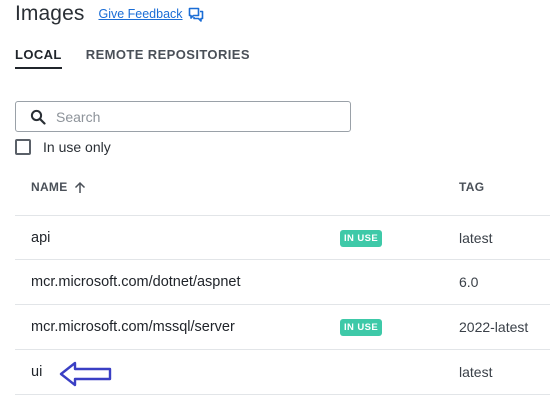  Describe the element at coordinates (85, 374) in the screenshot. I see `arrow-left-icon` at that location.